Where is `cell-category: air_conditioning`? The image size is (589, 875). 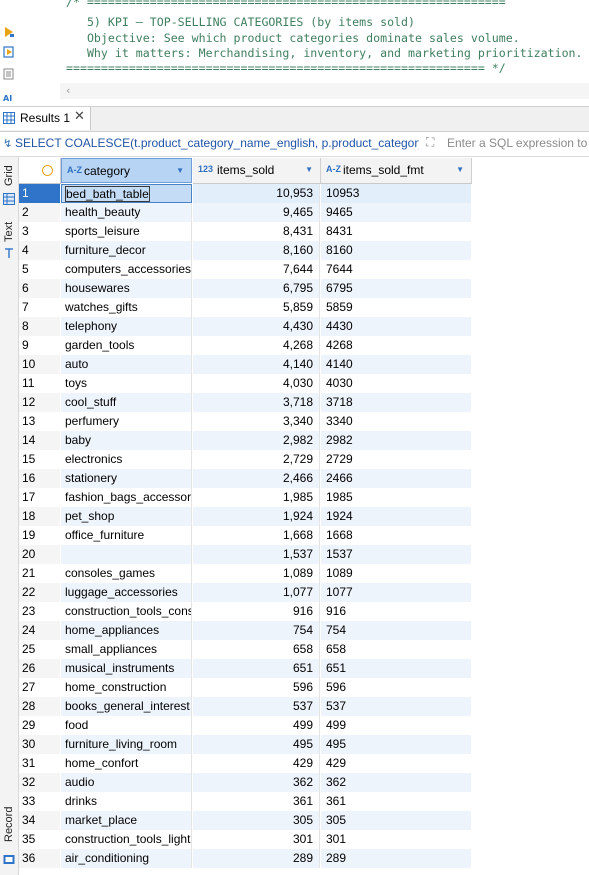 cell-category: air_conditioning is located at coordinates (126, 858).